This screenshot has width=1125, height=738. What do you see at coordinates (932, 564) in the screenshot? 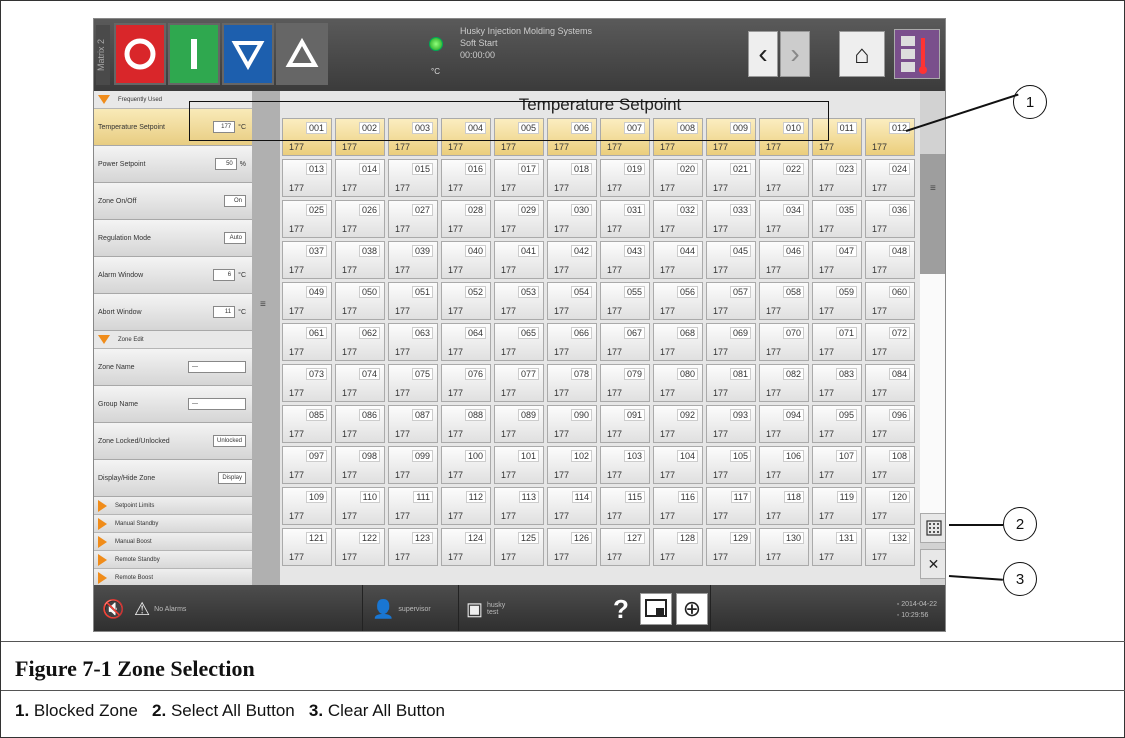
I see `clear-all-button: ✕` at bounding box center [932, 564].